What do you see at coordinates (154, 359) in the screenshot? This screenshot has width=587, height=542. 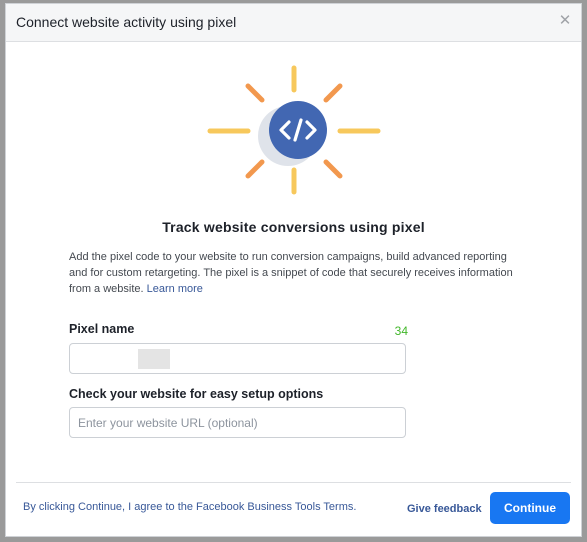 I see `redacted-text` at bounding box center [154, 359].